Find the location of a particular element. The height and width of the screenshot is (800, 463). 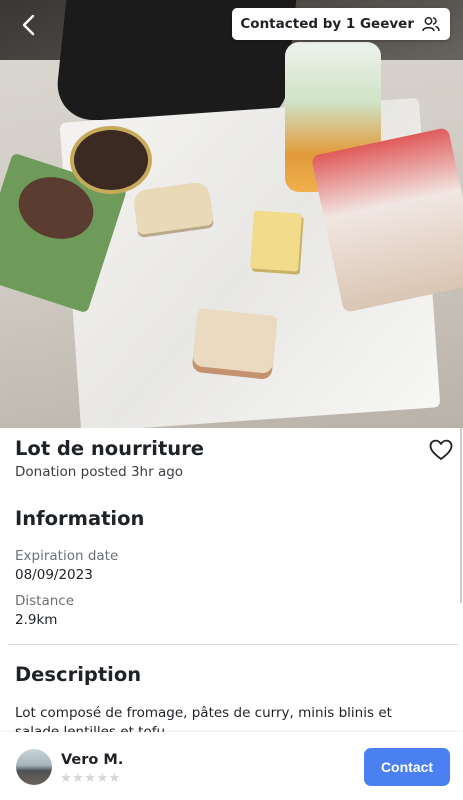

section-divider is located at coordinates (233, 644).